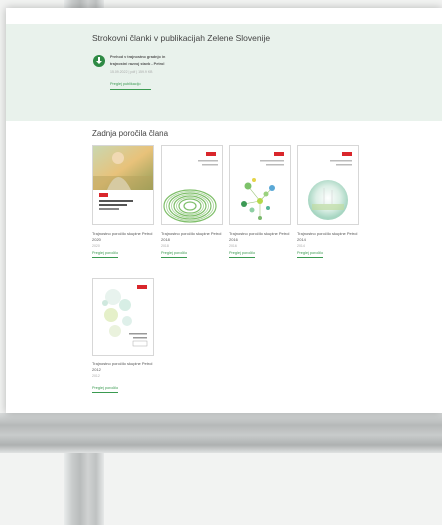  Describe the element at coordinates (137, 64) in the screenshot. I see `document-title-continued: trajnostni razvoj stavb - Petrol` at that location.